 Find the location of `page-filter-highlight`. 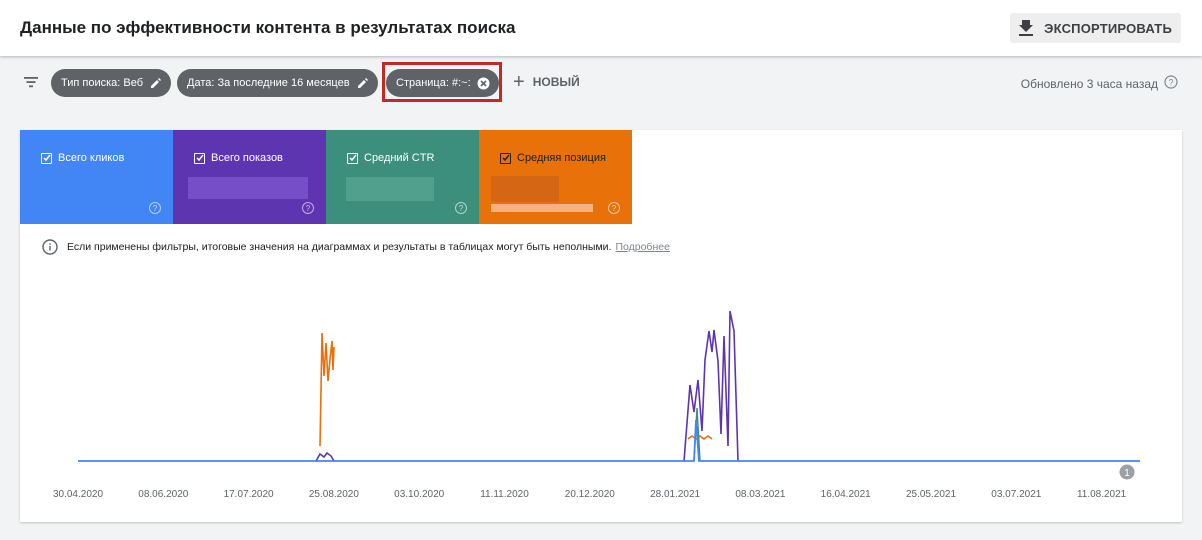

page-filter-highlight is located at coordinates (442, 82).